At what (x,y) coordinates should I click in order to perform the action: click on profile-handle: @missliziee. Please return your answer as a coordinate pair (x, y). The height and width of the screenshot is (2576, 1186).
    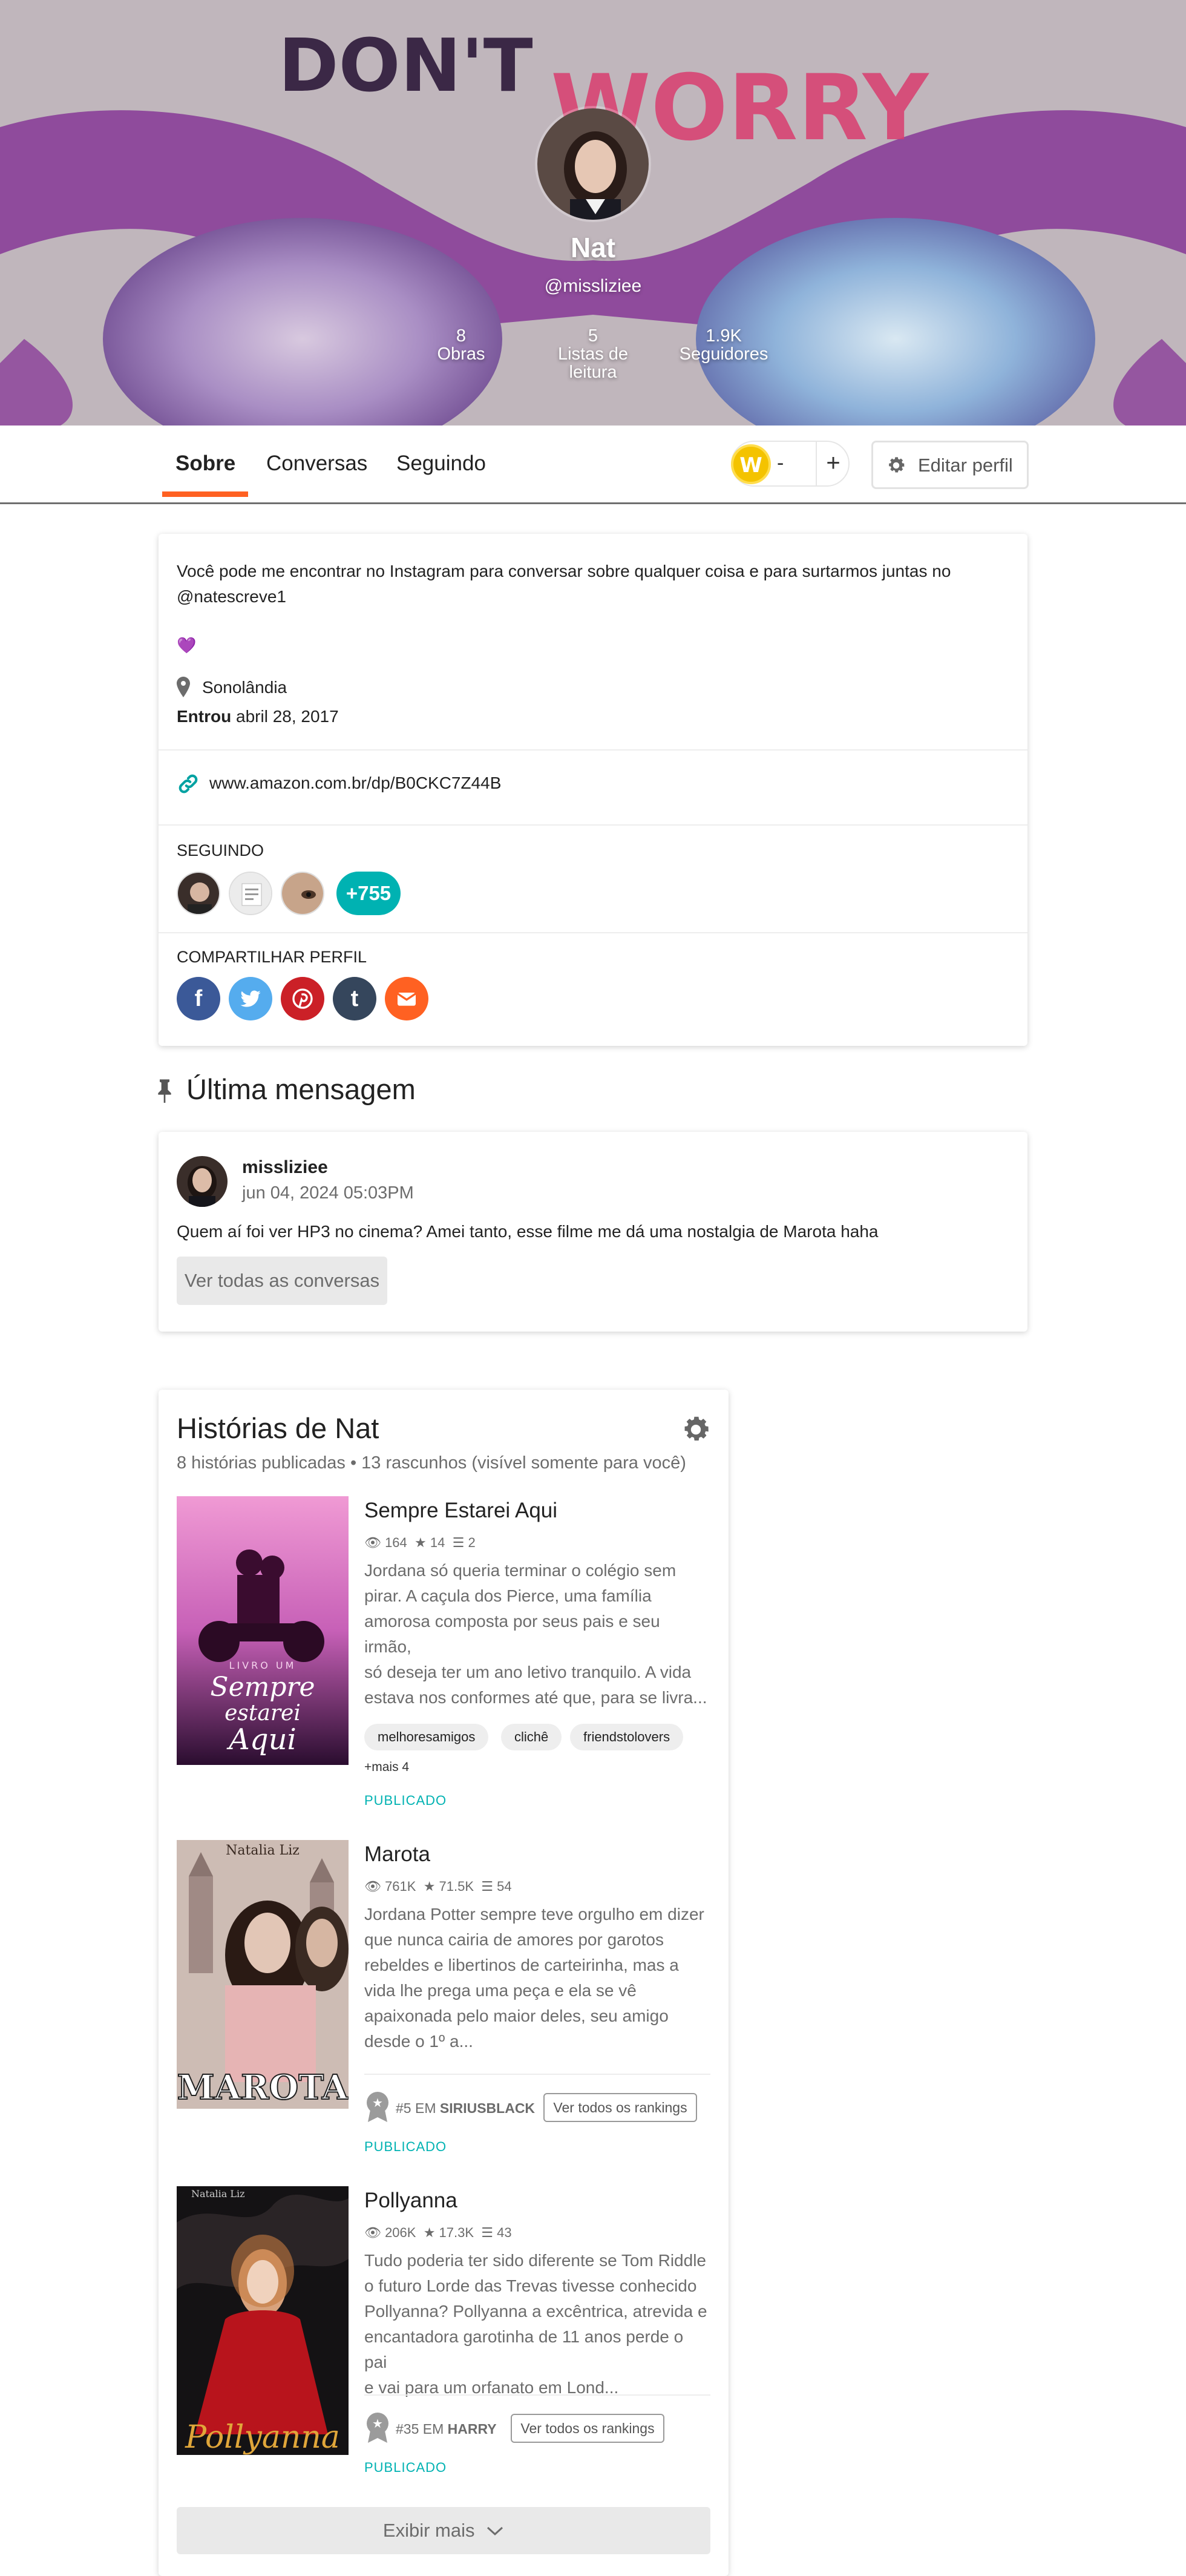
    Looking at the image, I should click on (593, 286).